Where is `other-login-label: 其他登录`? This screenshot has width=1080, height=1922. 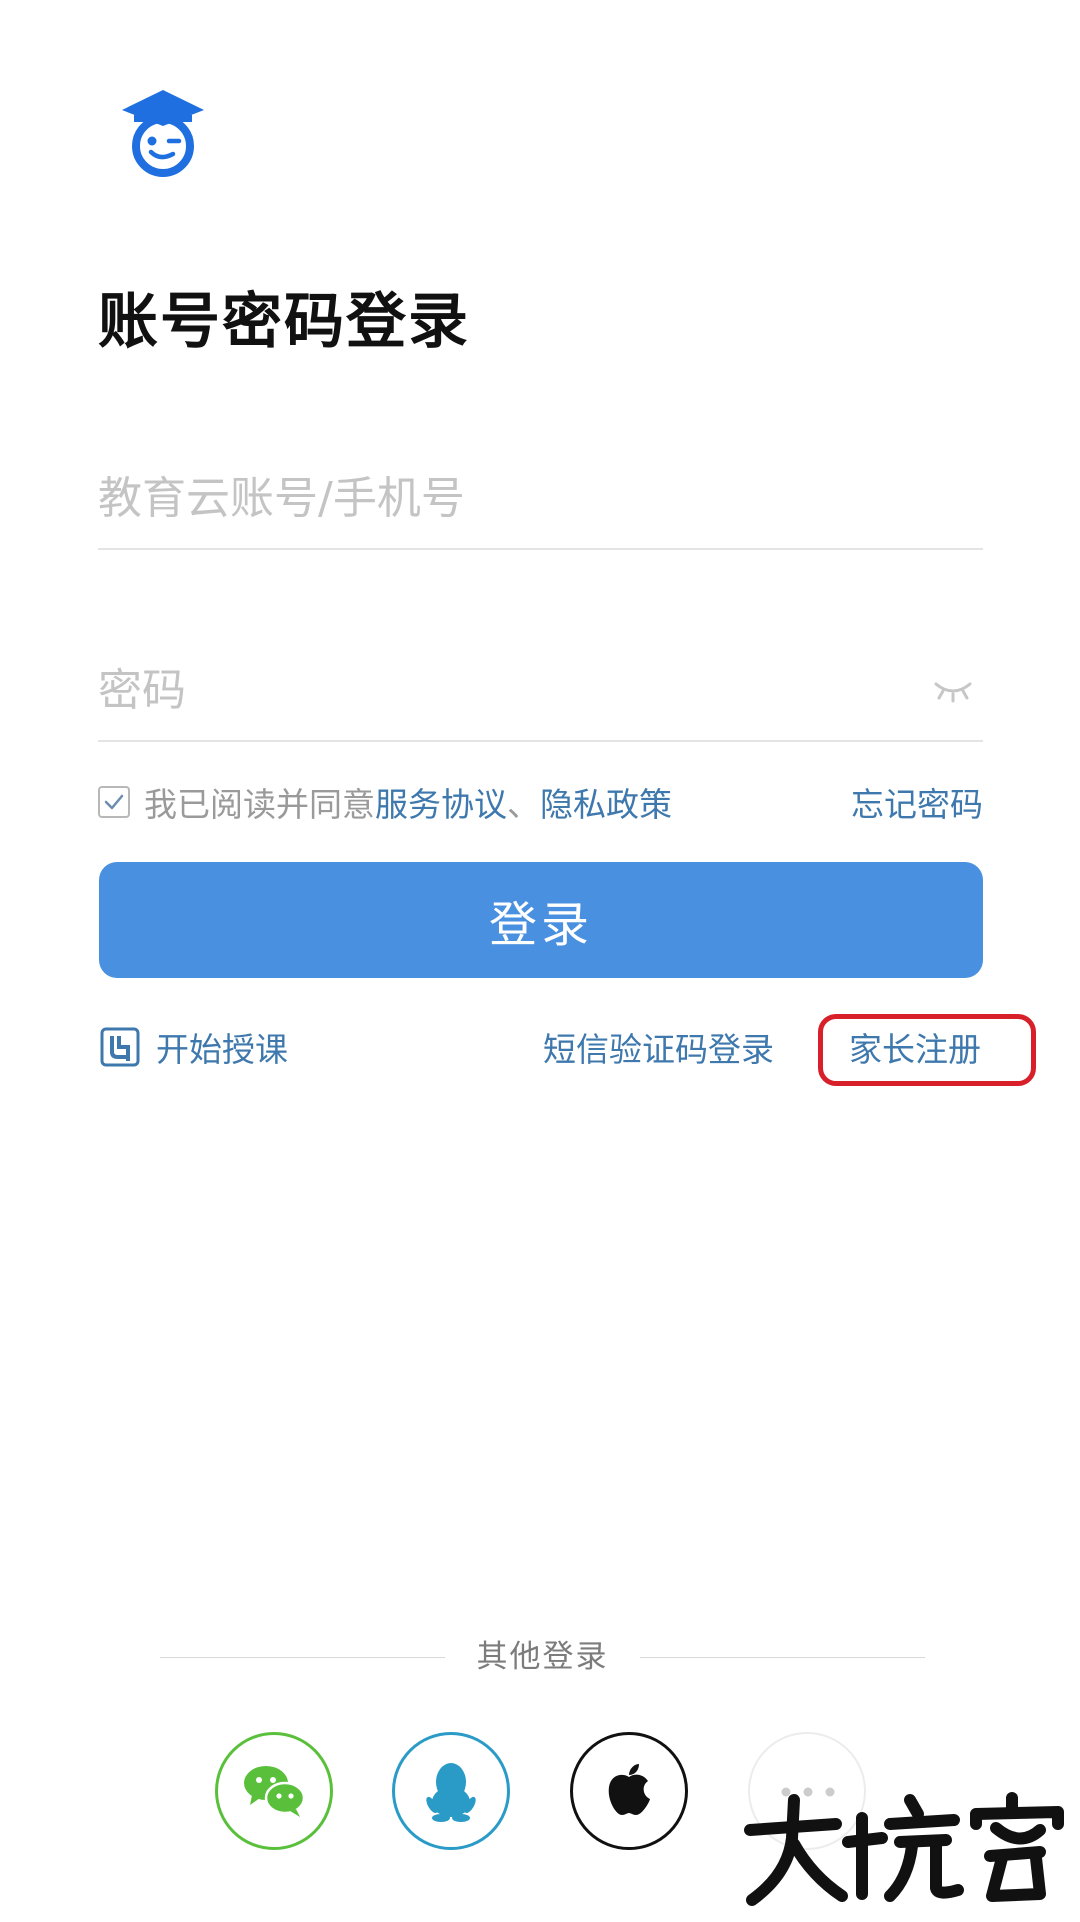
other-login-label: 其他登录 is located at coordinates (542, 1657).